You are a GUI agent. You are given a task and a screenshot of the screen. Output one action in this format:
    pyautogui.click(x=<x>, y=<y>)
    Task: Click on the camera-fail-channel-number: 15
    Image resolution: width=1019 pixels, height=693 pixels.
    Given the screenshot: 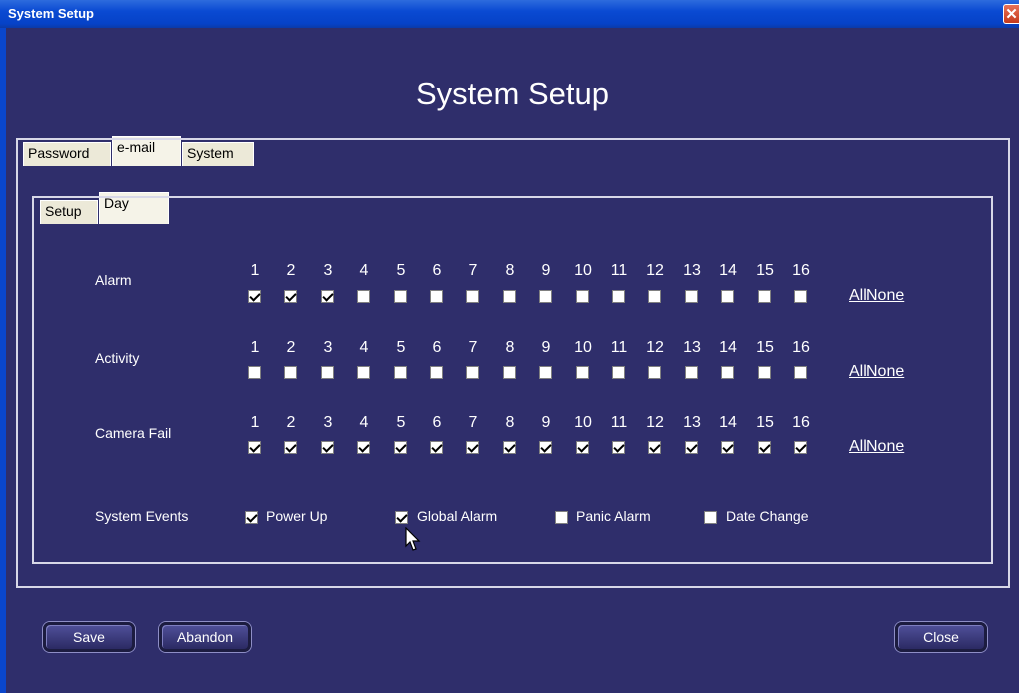 What is the action you would take?
    pyautogui.click(x=765, y=422)
    